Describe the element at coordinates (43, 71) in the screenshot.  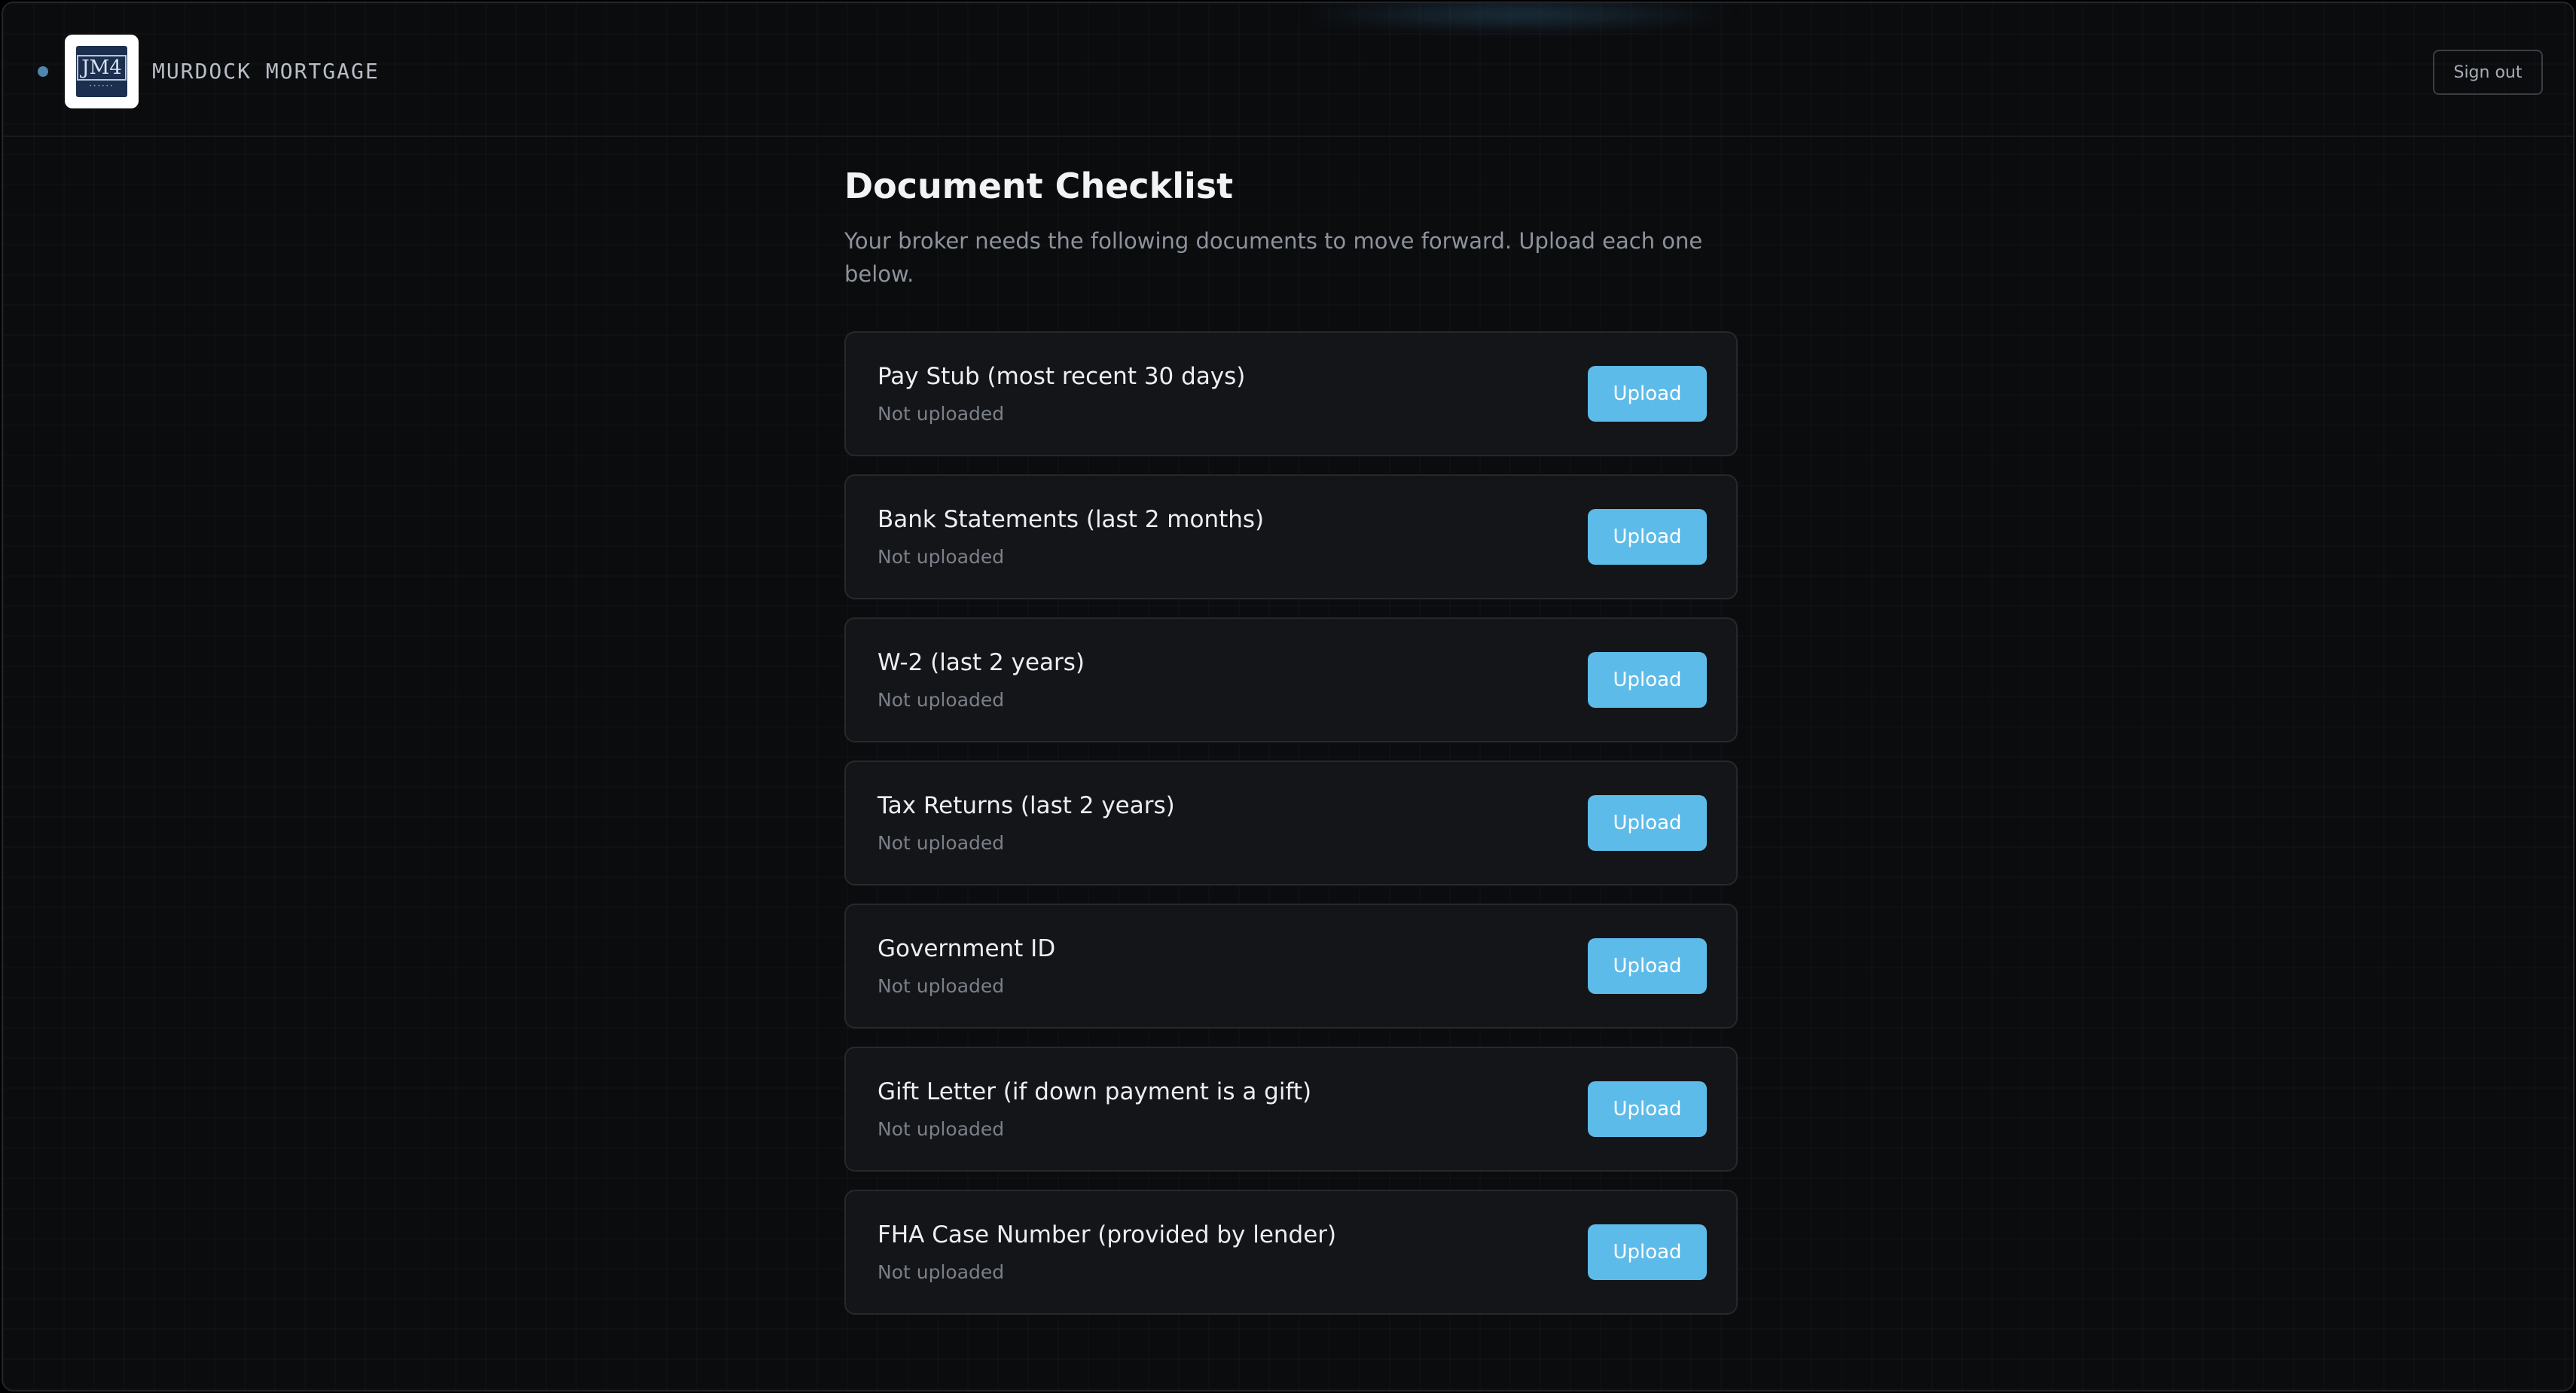
I see `status-dot-icon` at that location.